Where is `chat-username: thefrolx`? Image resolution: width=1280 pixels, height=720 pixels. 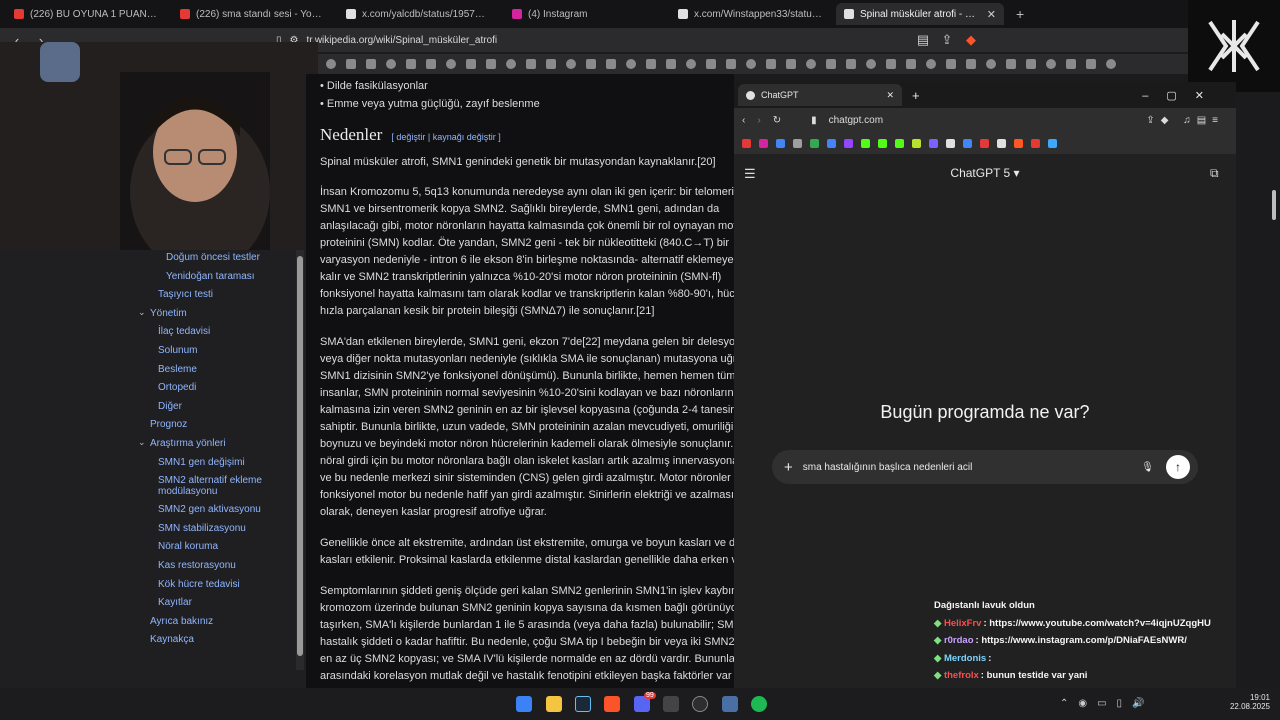 chat-username: thefrolx is located at coordinates (961, 675).